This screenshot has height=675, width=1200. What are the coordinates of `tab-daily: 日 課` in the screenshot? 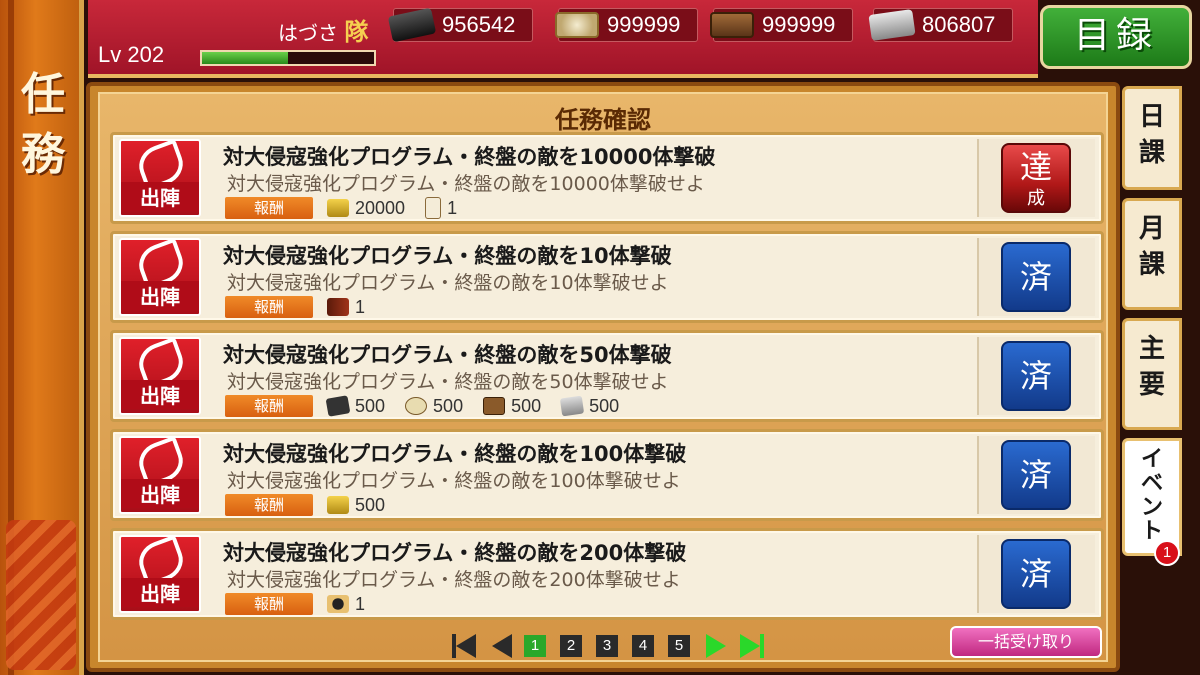 It's located at (1152, 138).